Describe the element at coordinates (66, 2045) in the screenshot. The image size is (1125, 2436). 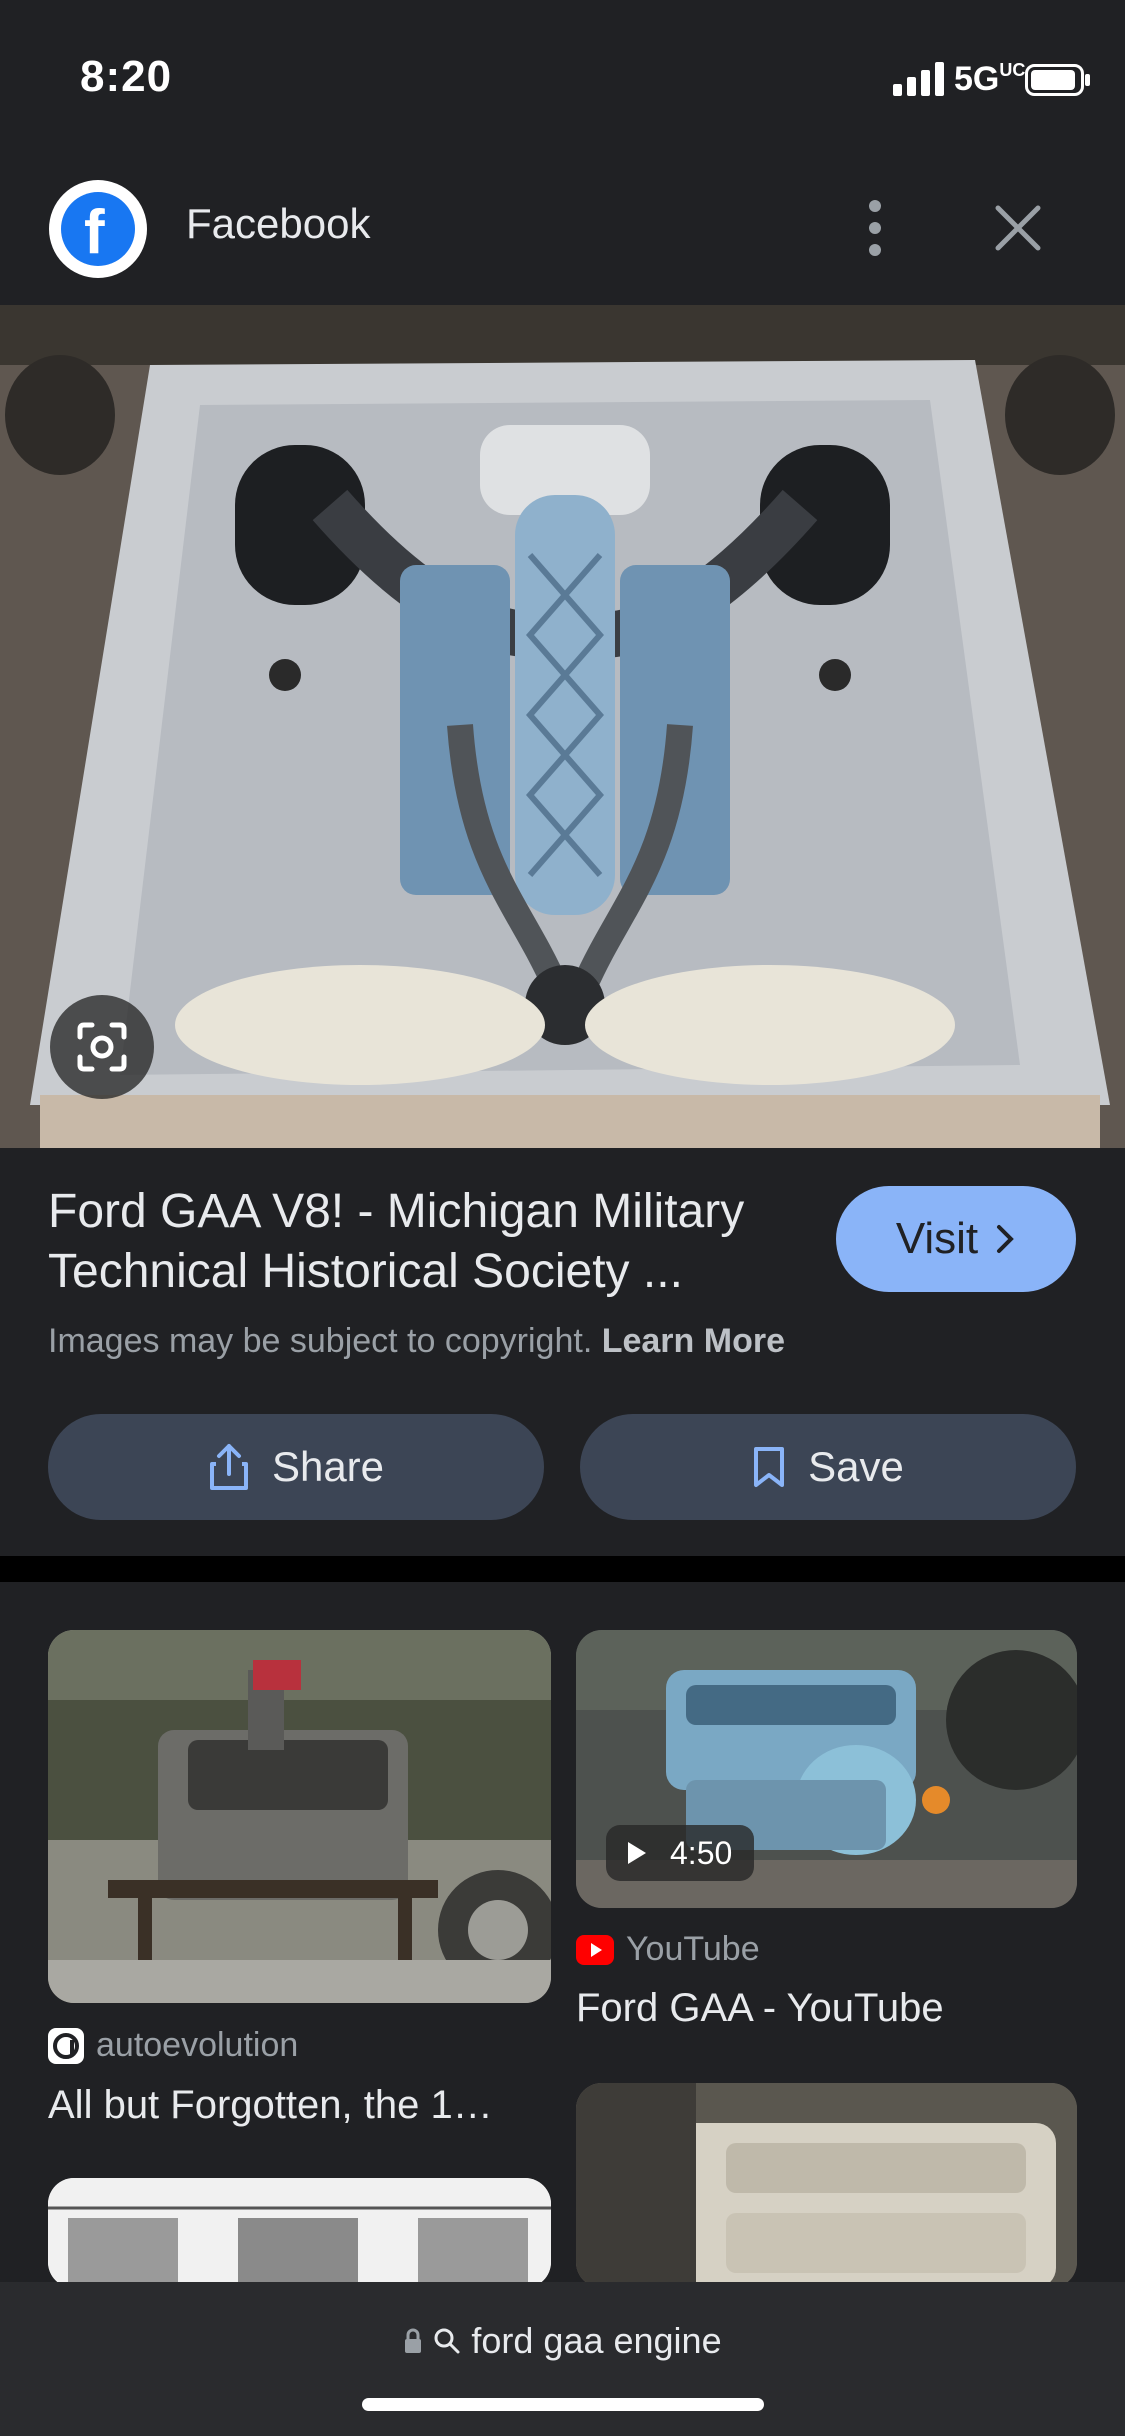
I see `autoevolution-logo-icon` at that location.